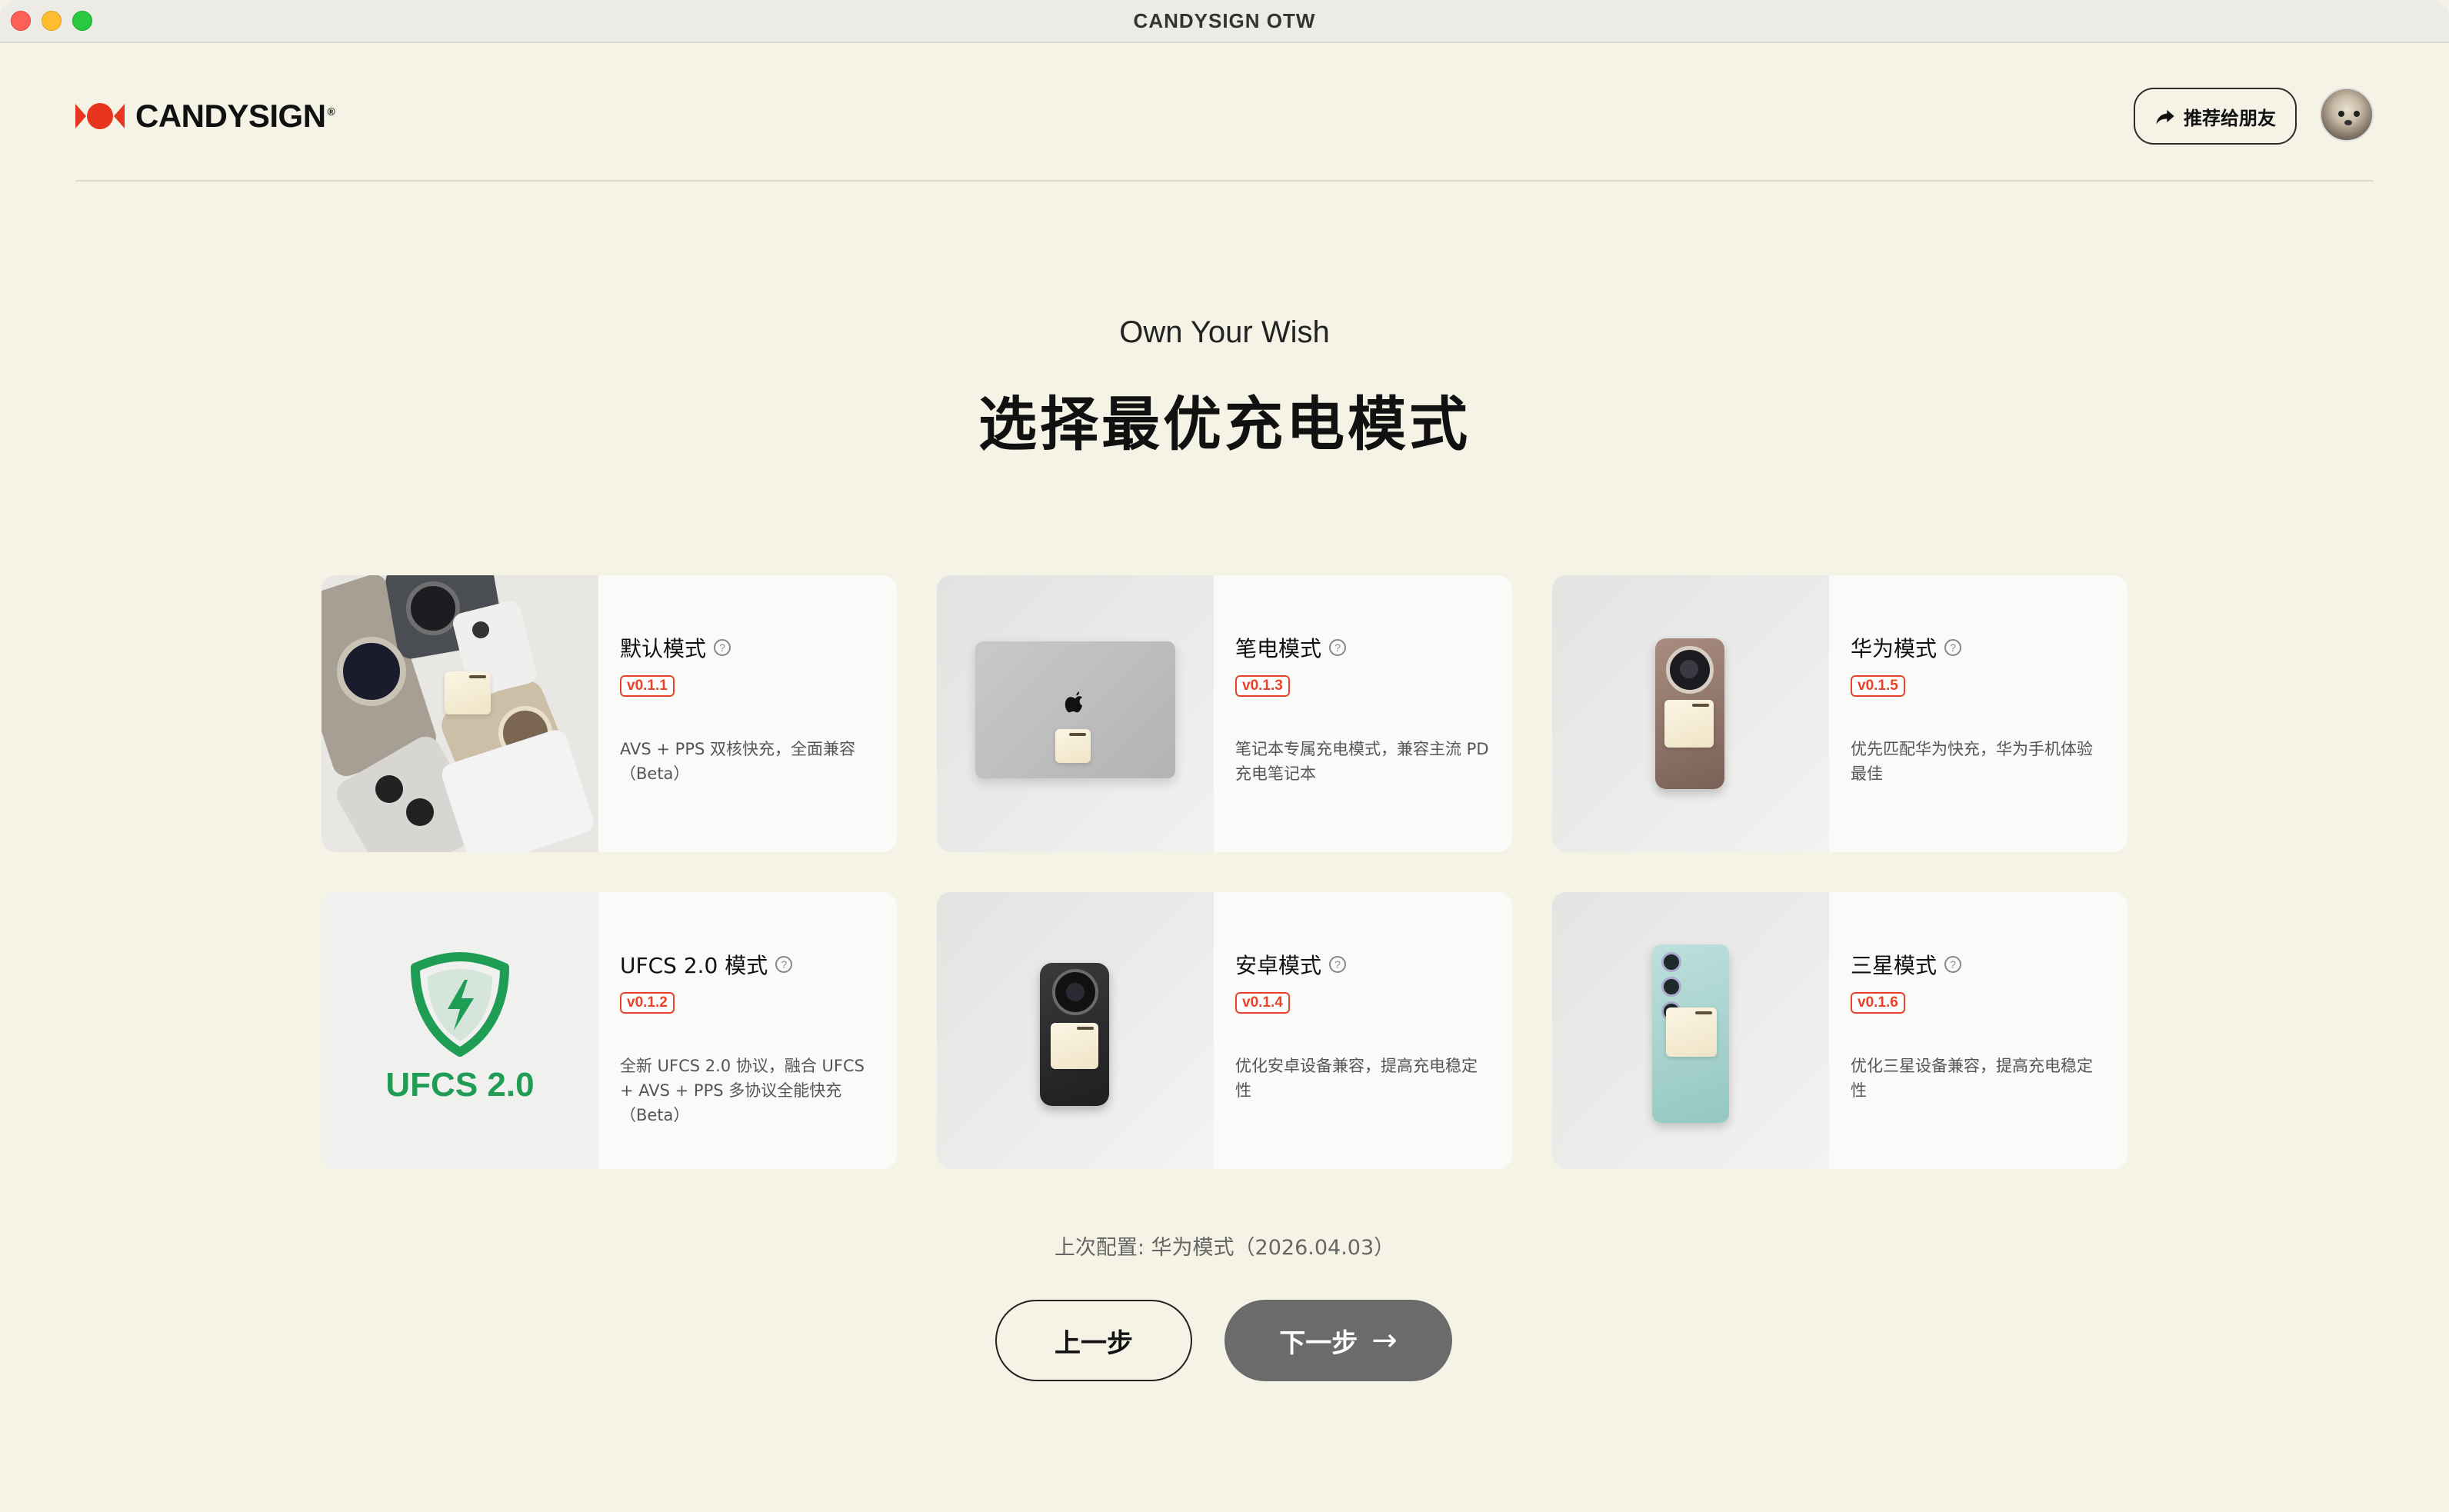 The width and height of the screenshot is (2449, 1512). I want to click on mode-name: 笔电模式?, so click(1291, 647).